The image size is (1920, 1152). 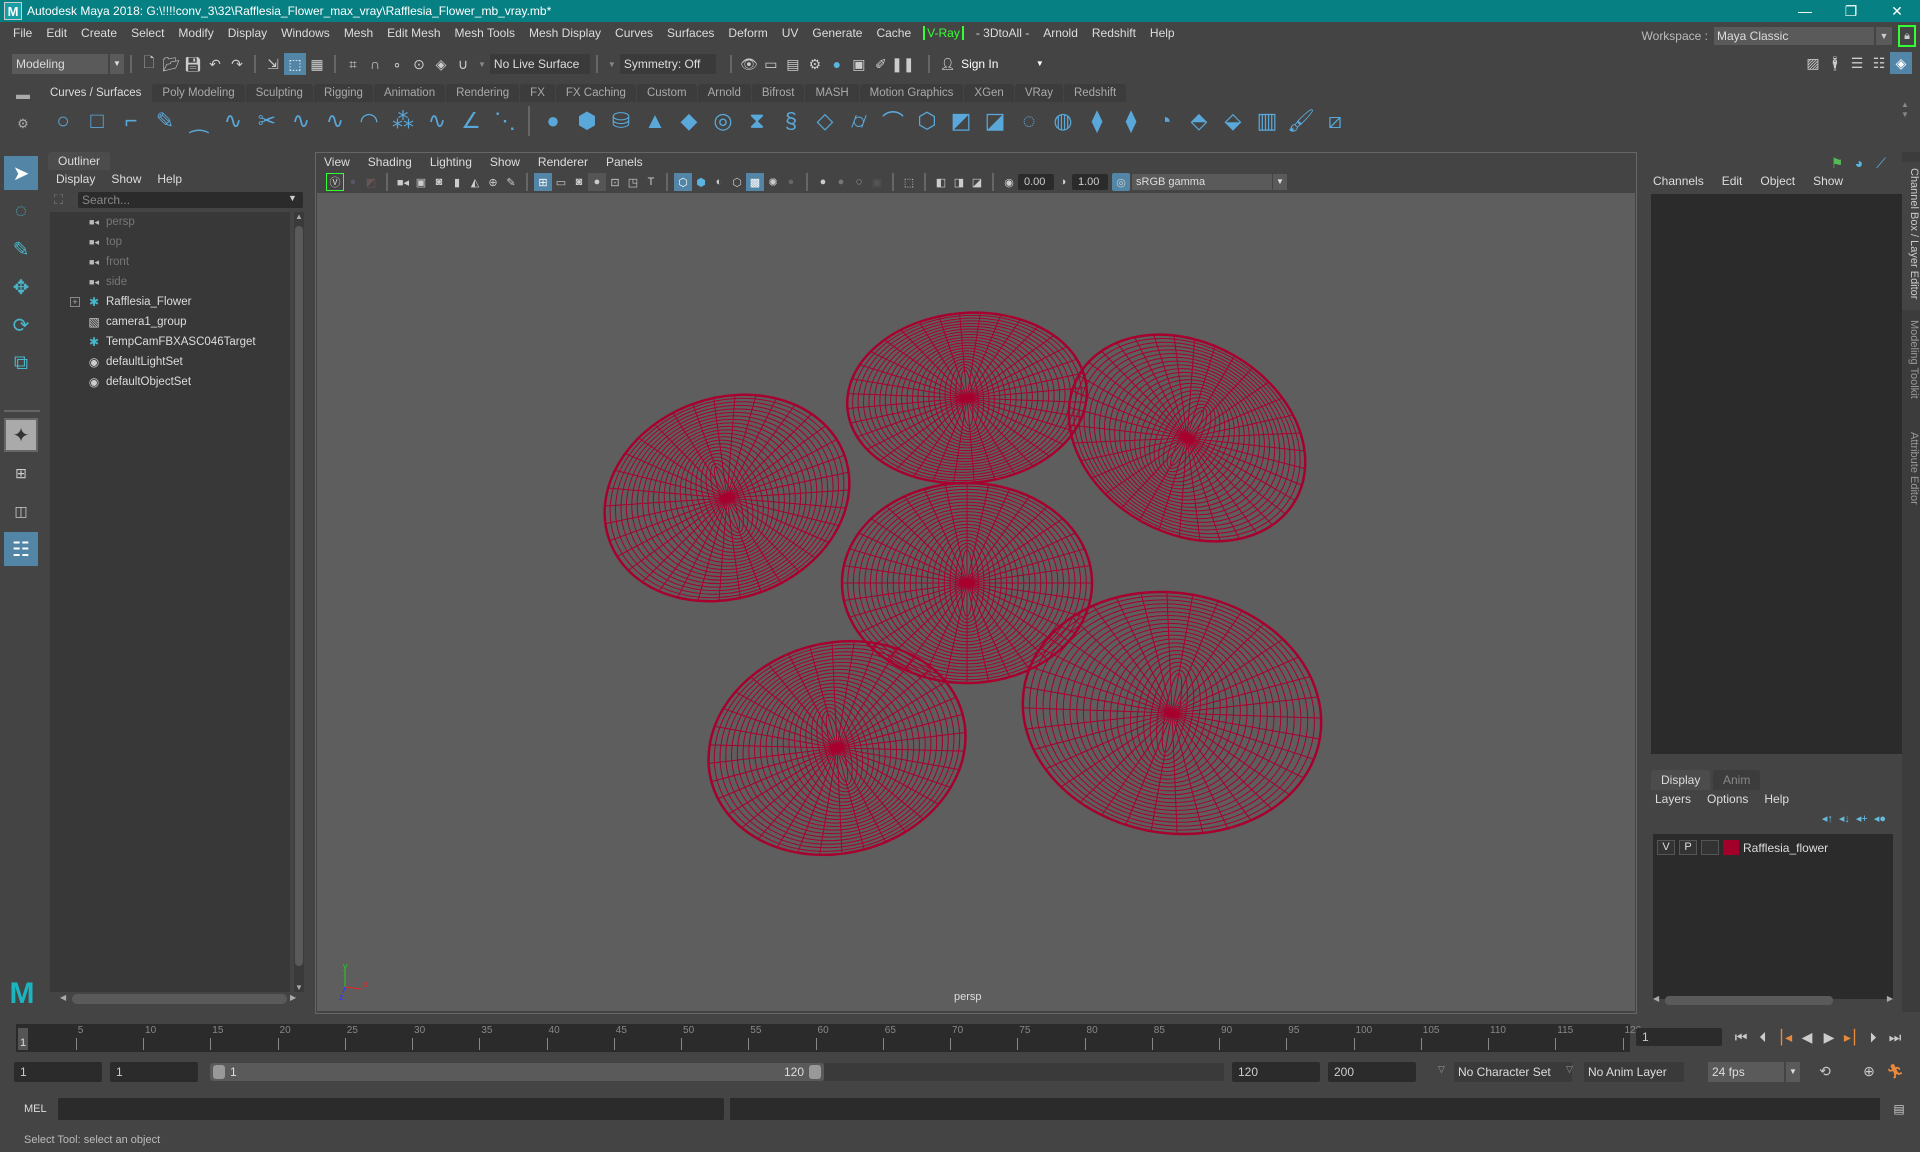 I want to click on hypershade-icon: ●, so click(x=837, y=64).